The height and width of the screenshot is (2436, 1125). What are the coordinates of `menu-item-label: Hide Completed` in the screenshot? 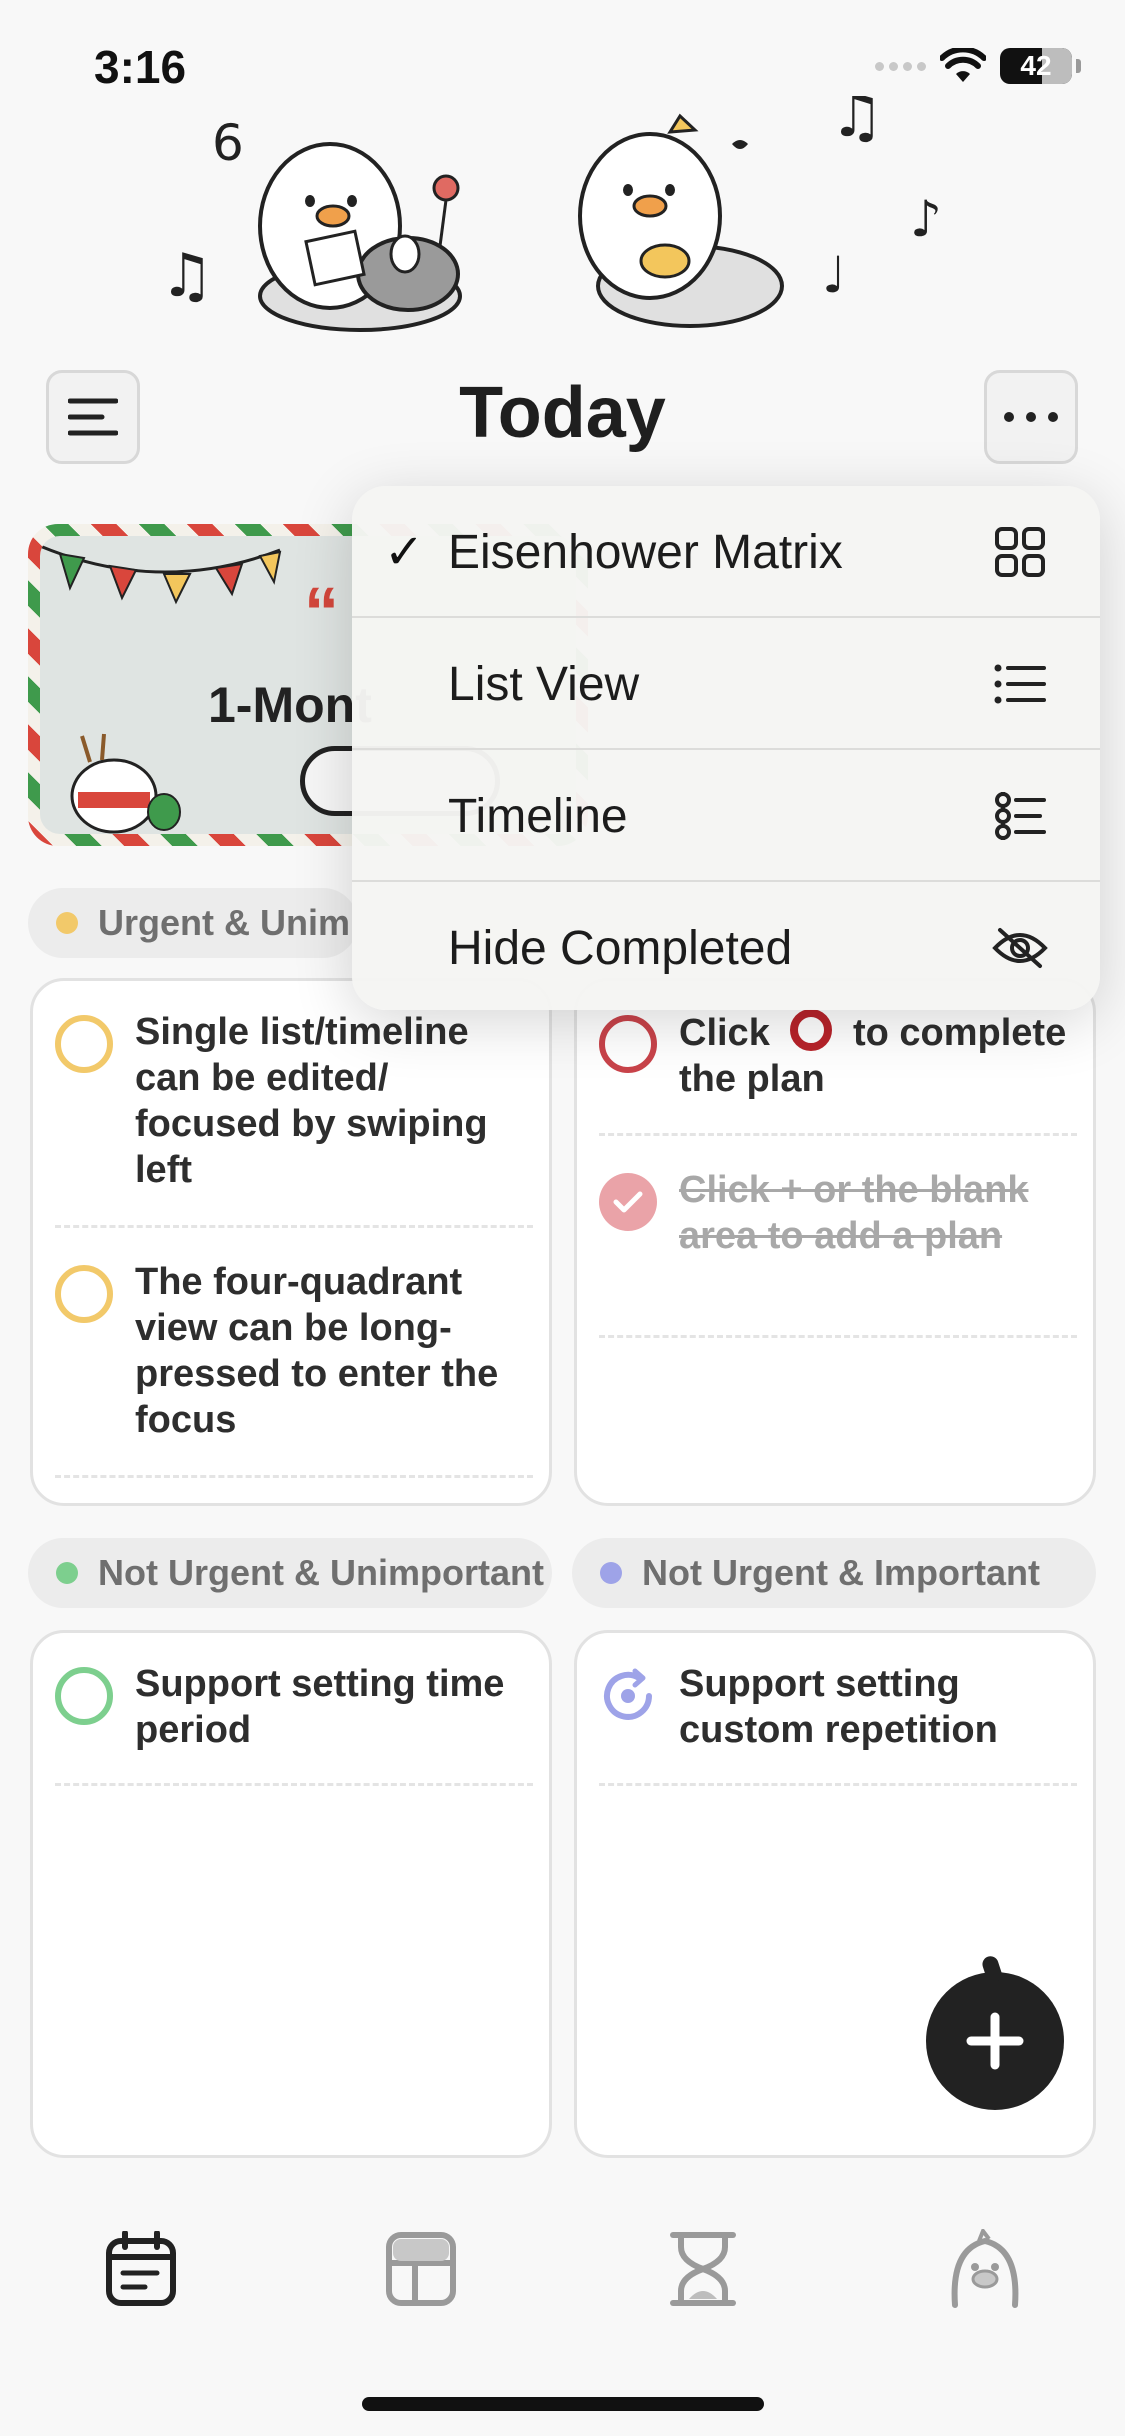 It's located at (620, 948).